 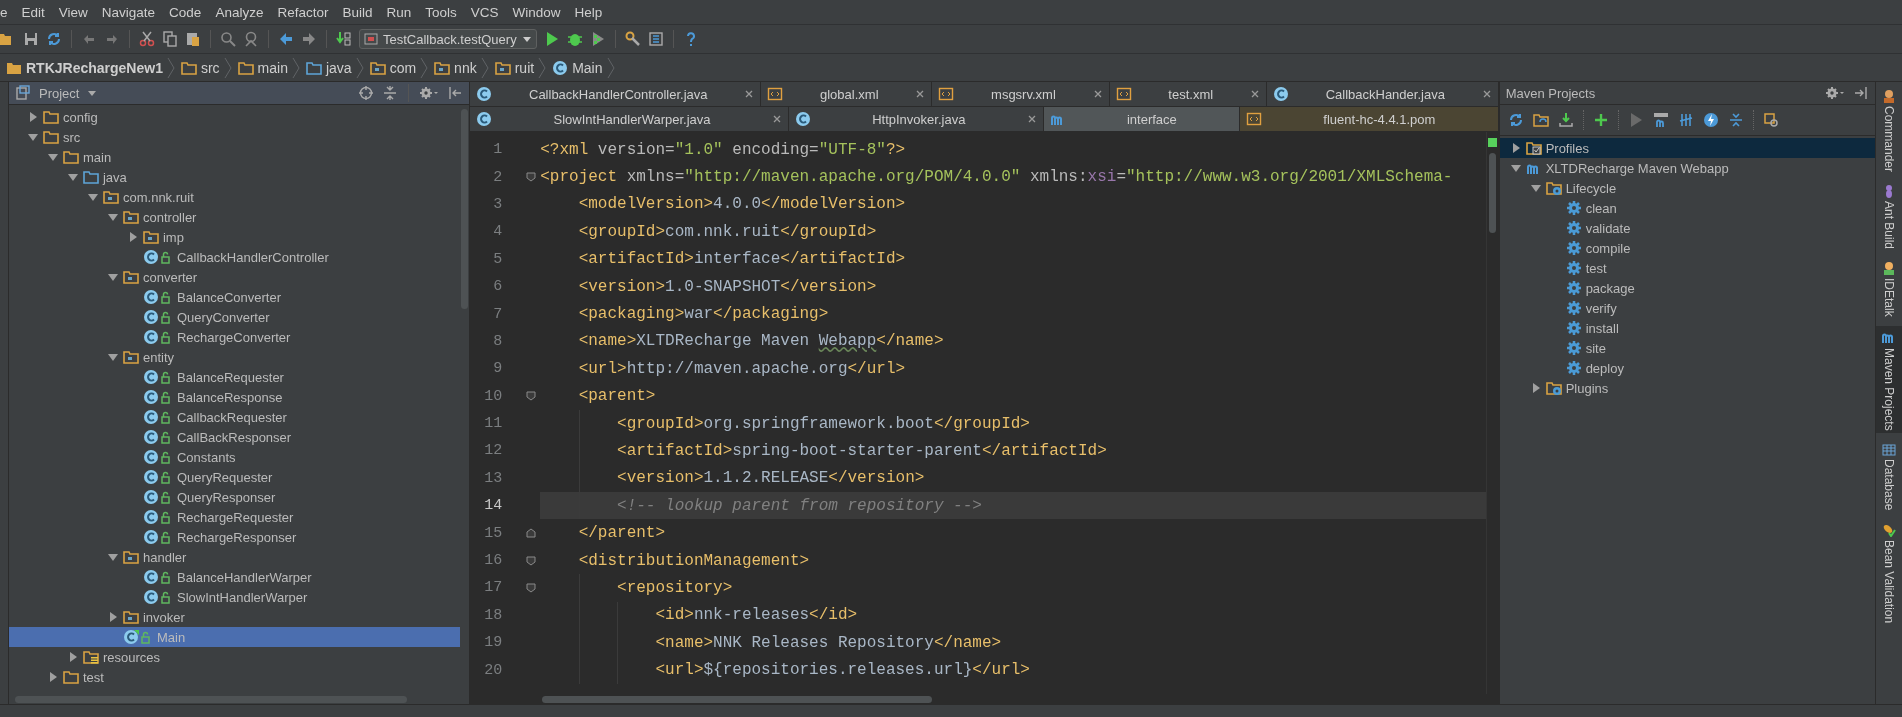 What do you see at coordinates (235, 397) in the screenshot?
I see `tree-item: BalanceResponse` at bounding box center [235, 397].